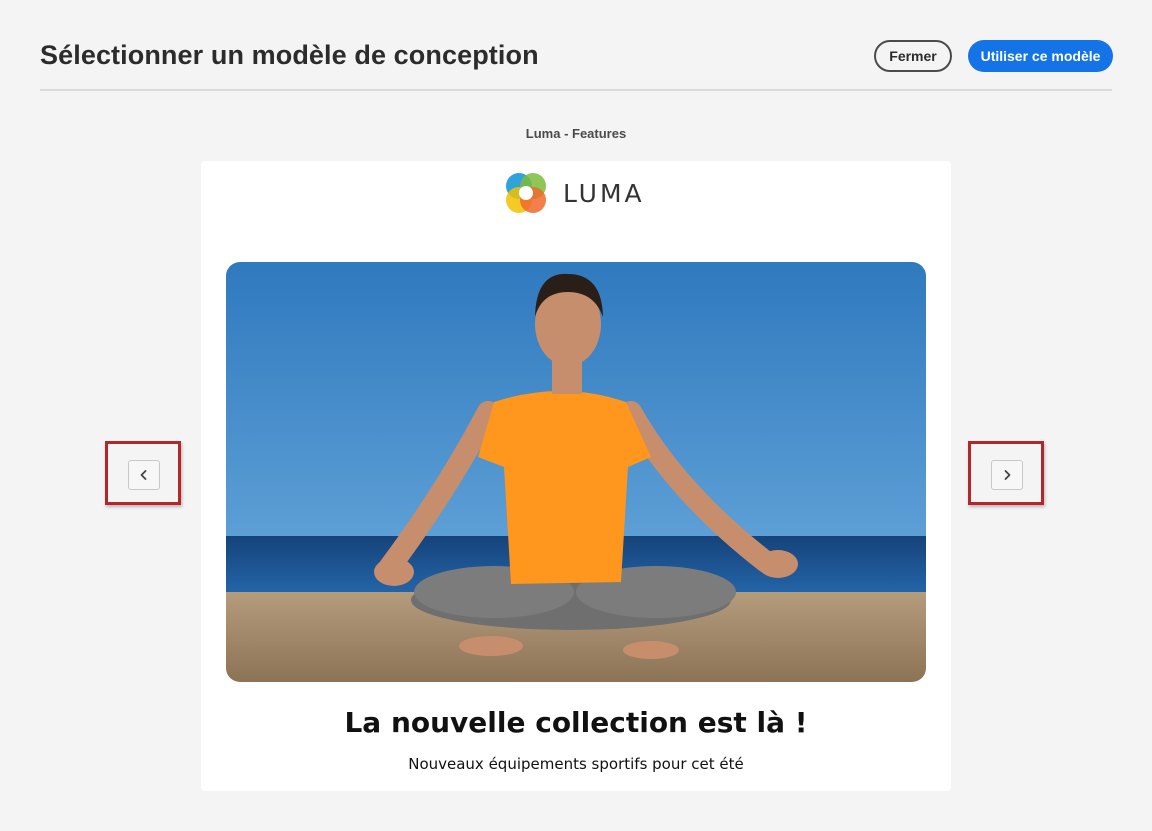 The width and height of the screenshot is (1152, 831). Describe the element at coordinates (576, 133) in the screenshot. I see `template-name: Luma - Features` at that location.